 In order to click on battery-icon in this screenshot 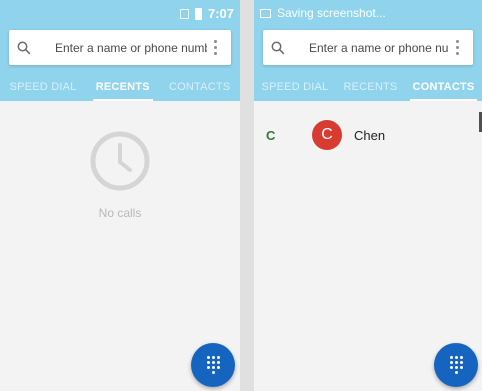, I will do `click(198, 13)`.